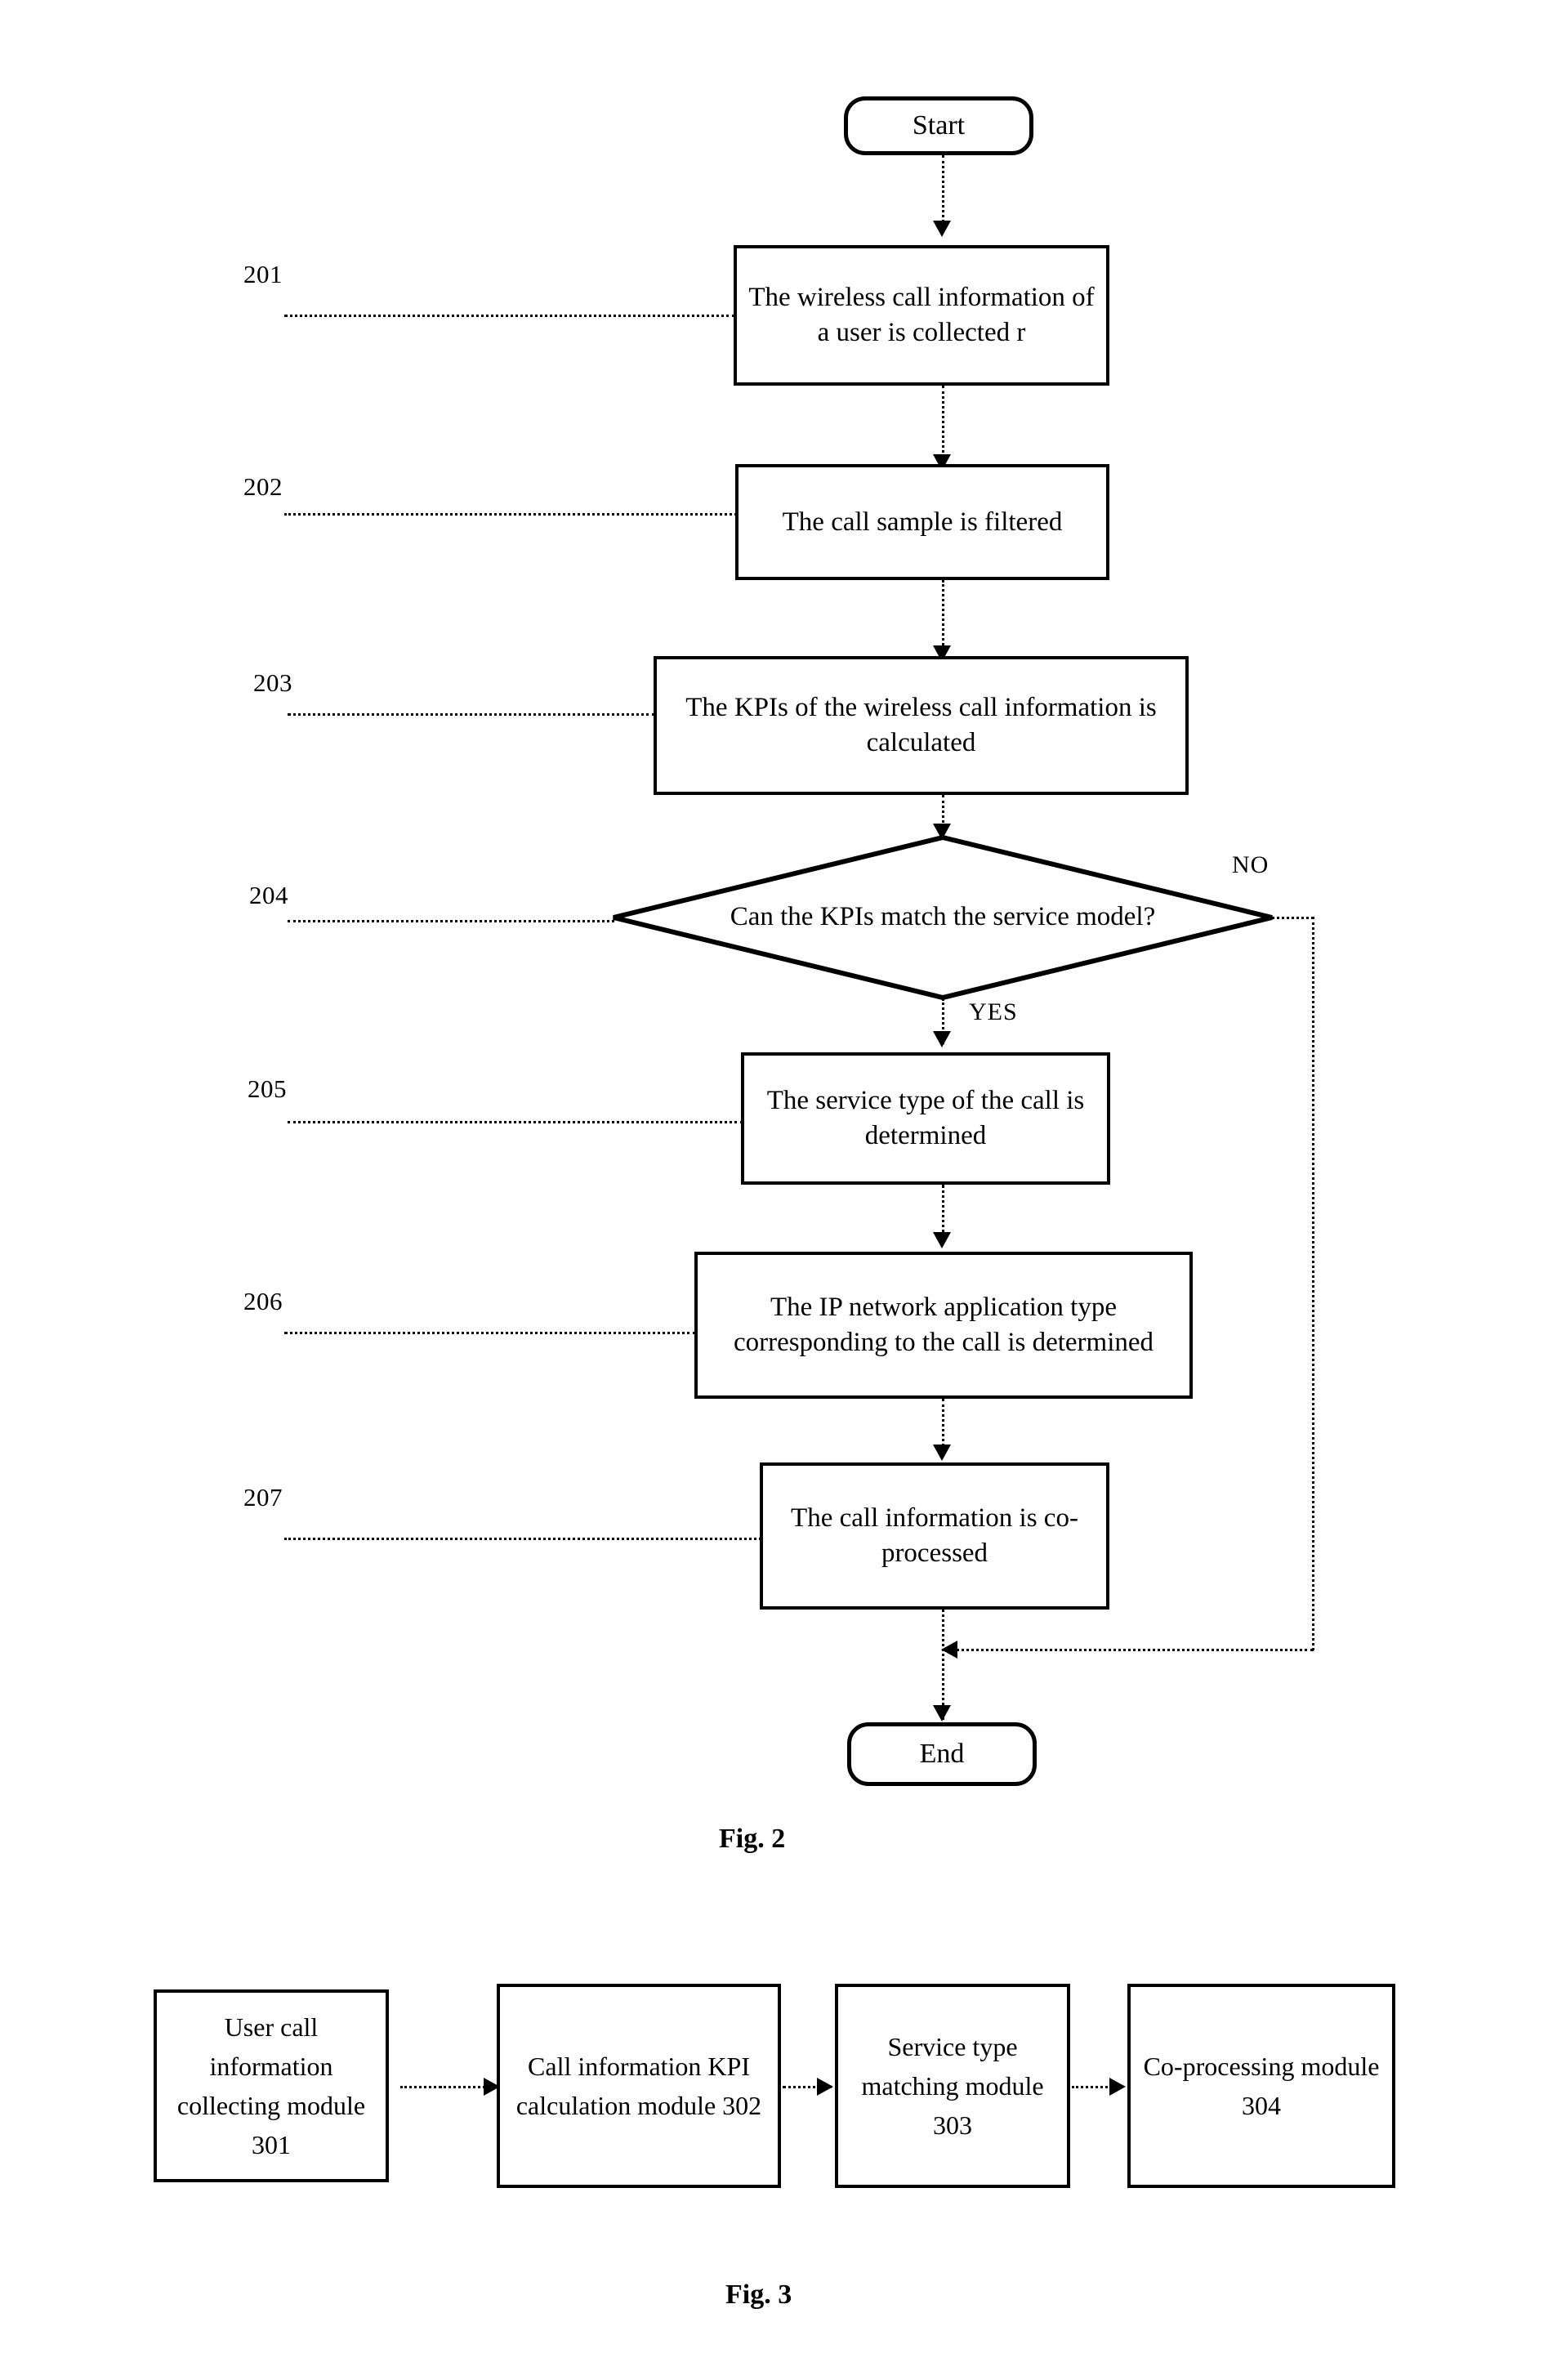  I want to click on module-303-text: Service type matching module 303, so click(952, 2086).